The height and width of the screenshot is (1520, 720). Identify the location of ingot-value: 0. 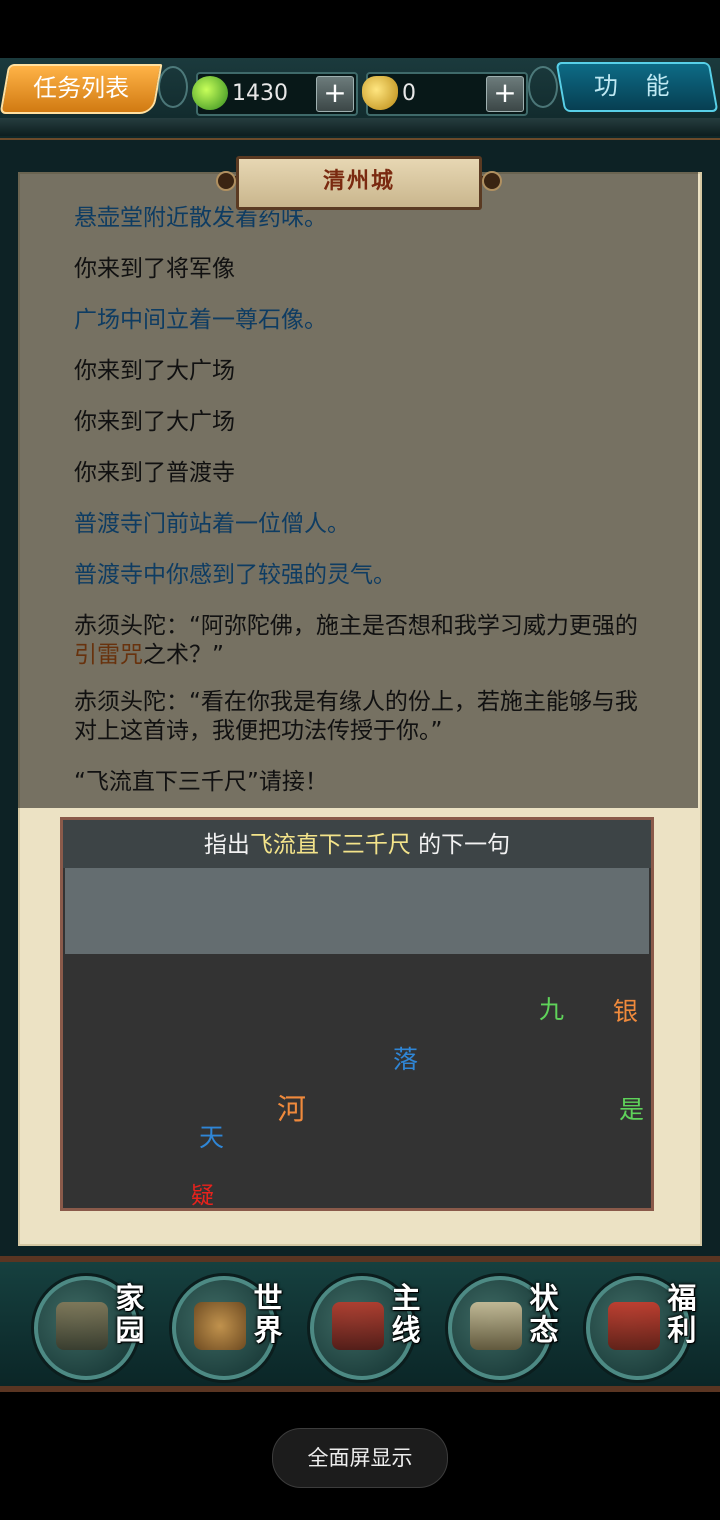
(409, 93).